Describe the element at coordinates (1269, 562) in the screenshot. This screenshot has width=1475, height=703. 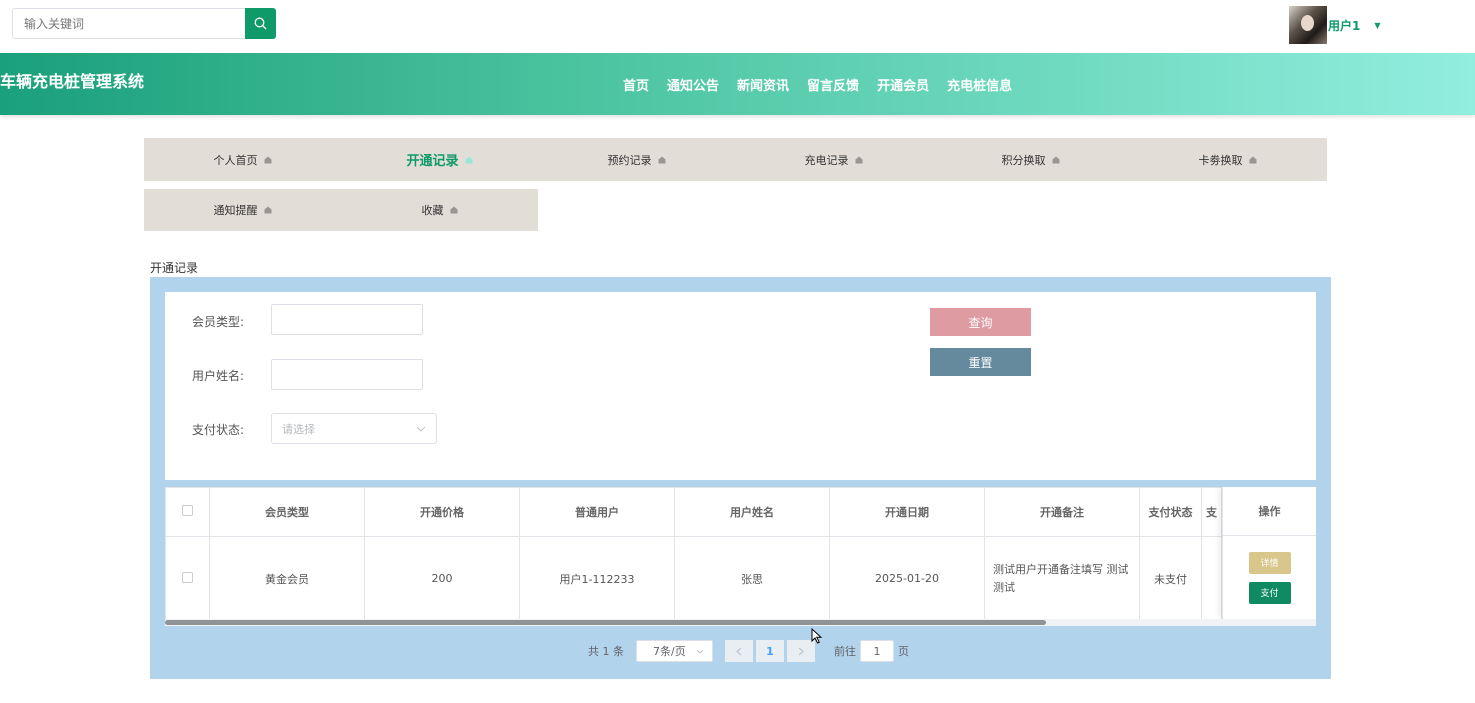
I see `detail-button: 详情` at that location.